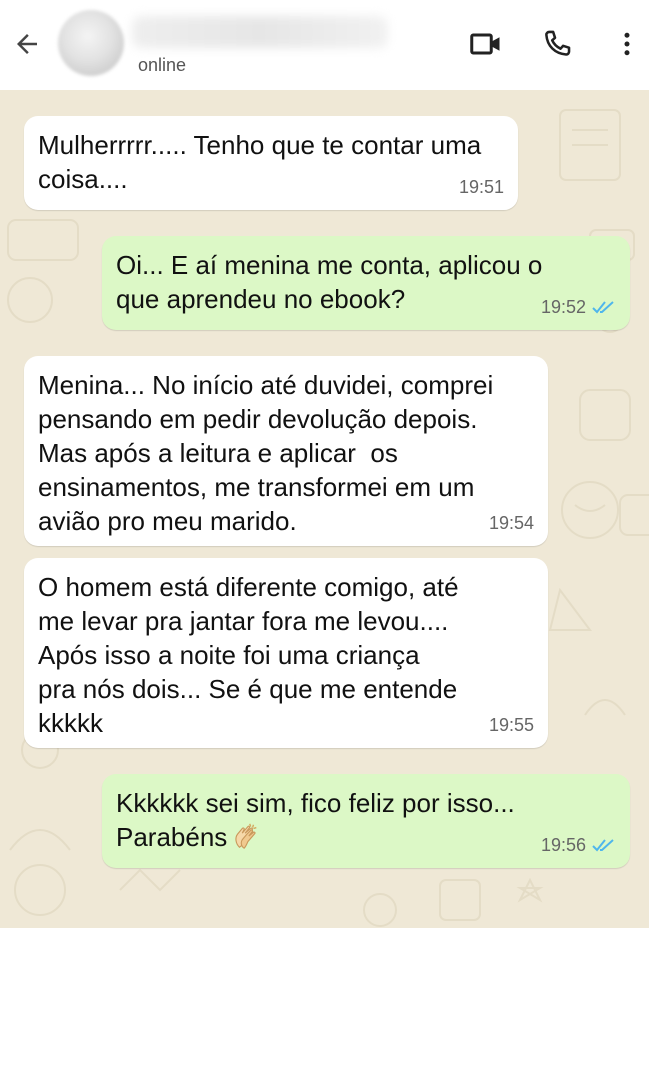 The width and height of the screenshot is (649, 1087). I want to click on chat-header: online, so click(324, 45).